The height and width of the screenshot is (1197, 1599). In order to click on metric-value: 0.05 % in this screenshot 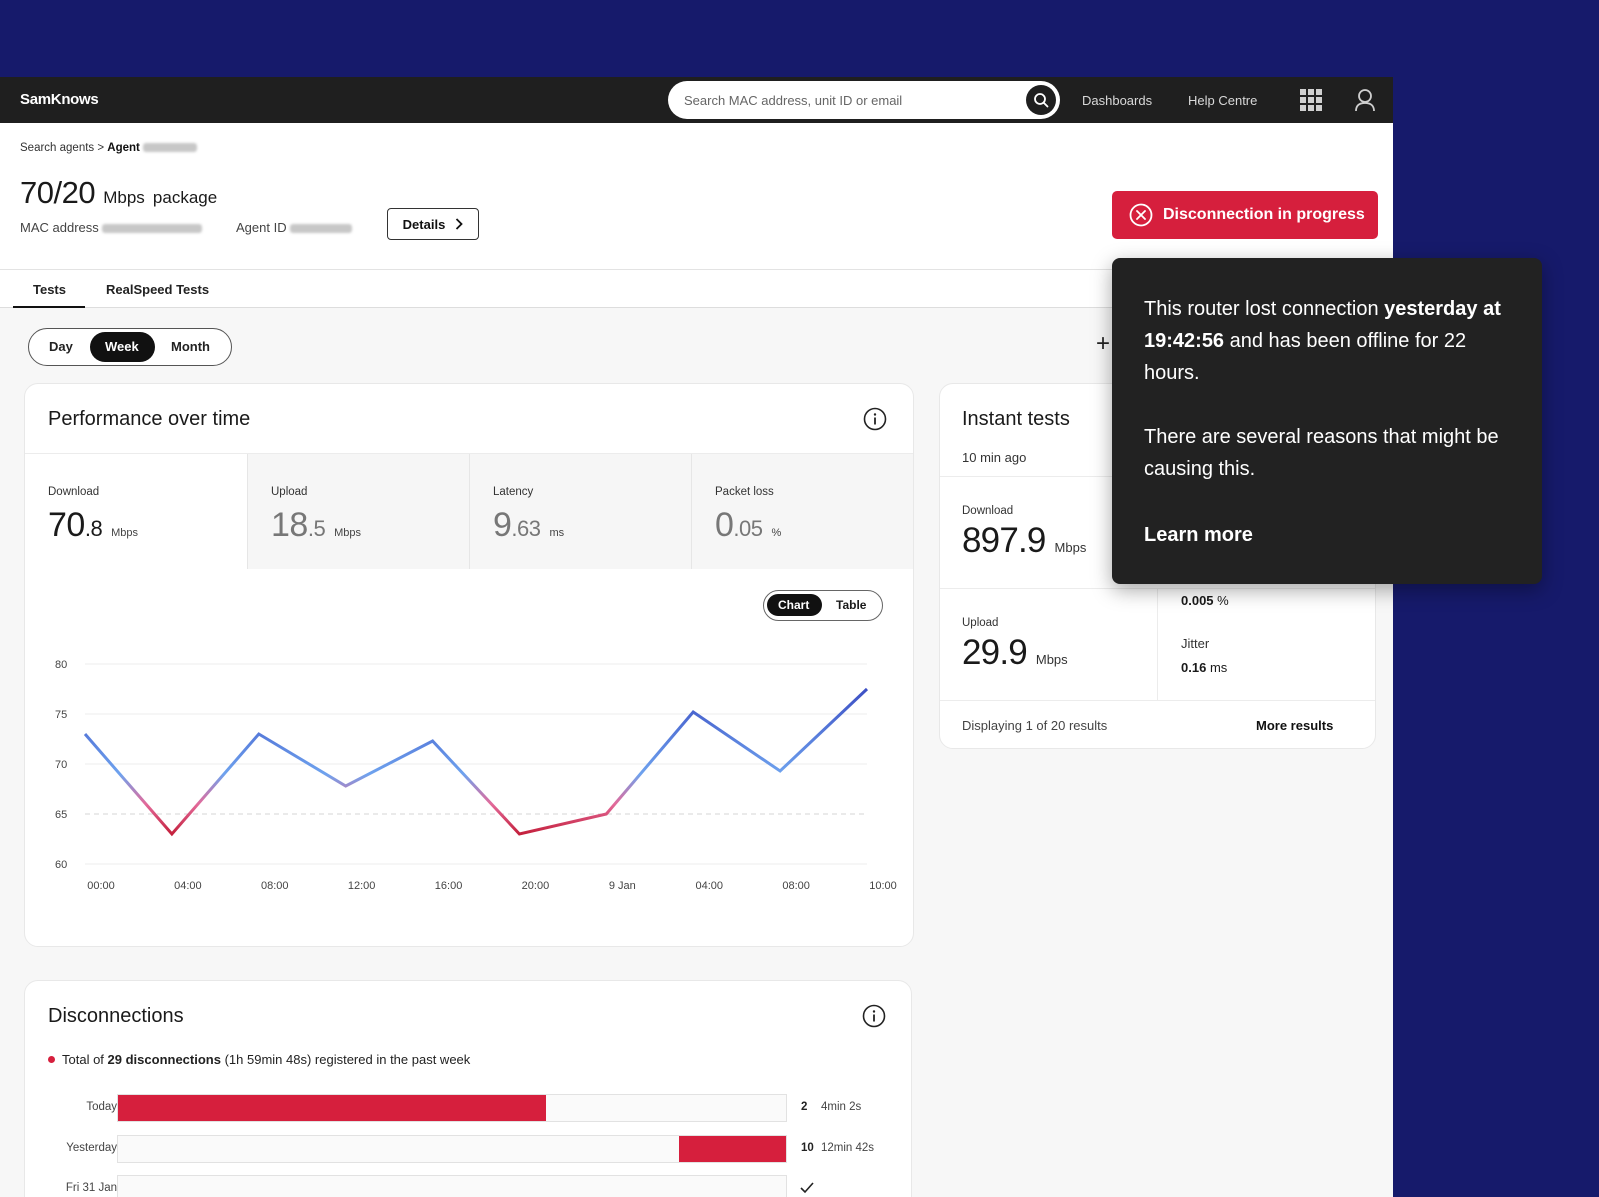, I will do `click(748, 525)`.